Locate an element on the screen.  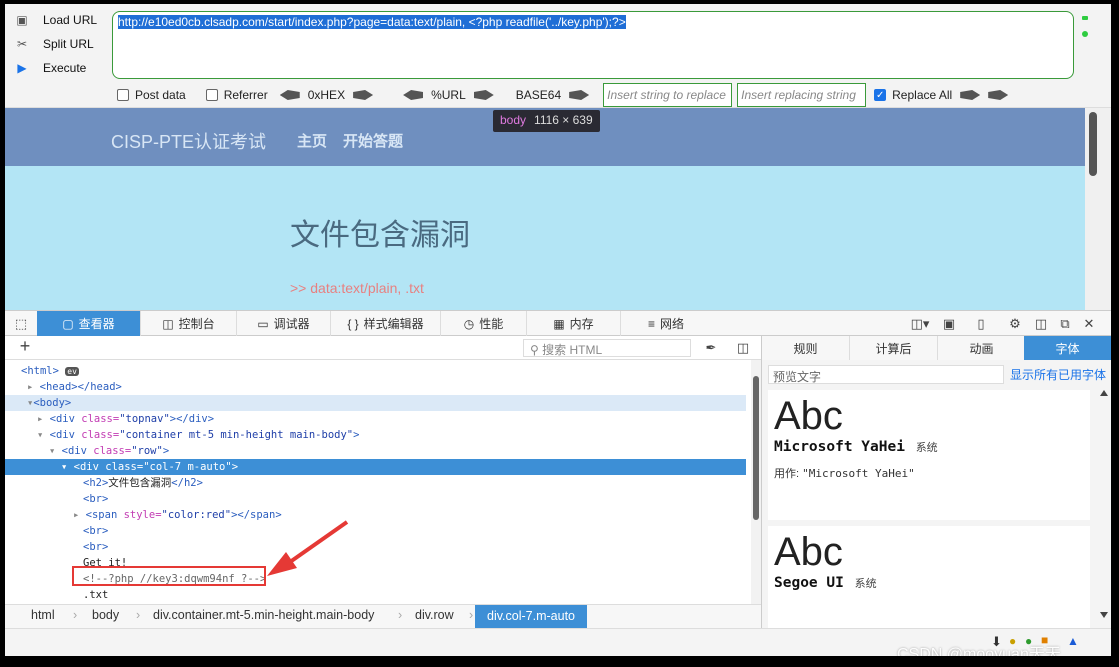
show-all-fonts-link: 显示所有已用字体 is located at coordinates (1058, 374).